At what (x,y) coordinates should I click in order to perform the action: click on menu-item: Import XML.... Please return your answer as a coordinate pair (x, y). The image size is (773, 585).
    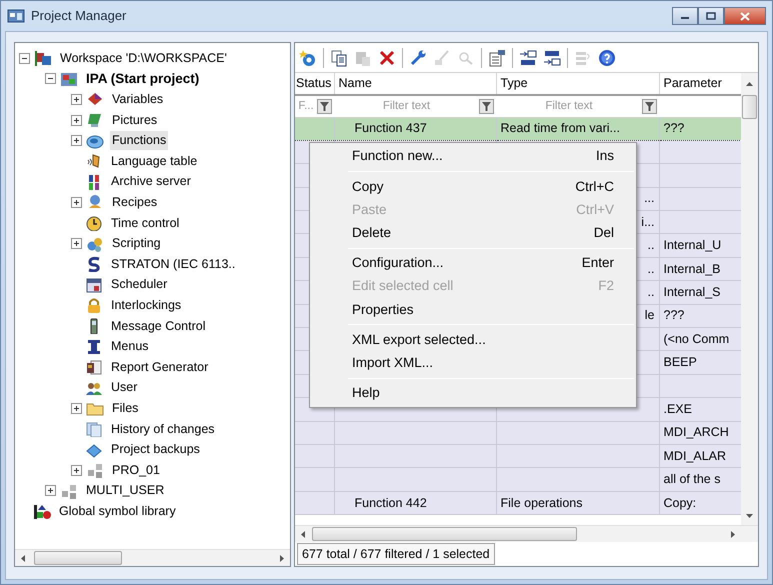
    Looking at the image, I should click on (393, 363).